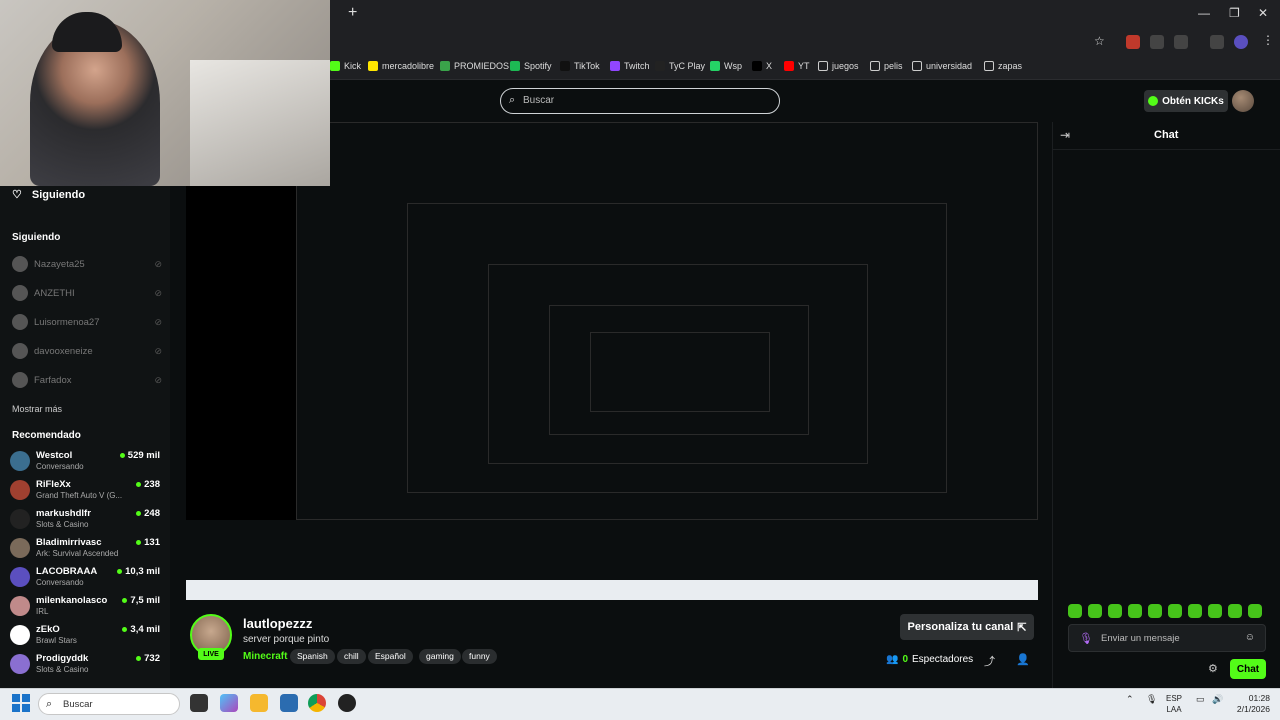 Image resolution: width=1280 pixels, height=720 pixels. Describe the element at coordinates (1268, 40) in the screenshot. I see `menu-icon: ⋮` at that location.